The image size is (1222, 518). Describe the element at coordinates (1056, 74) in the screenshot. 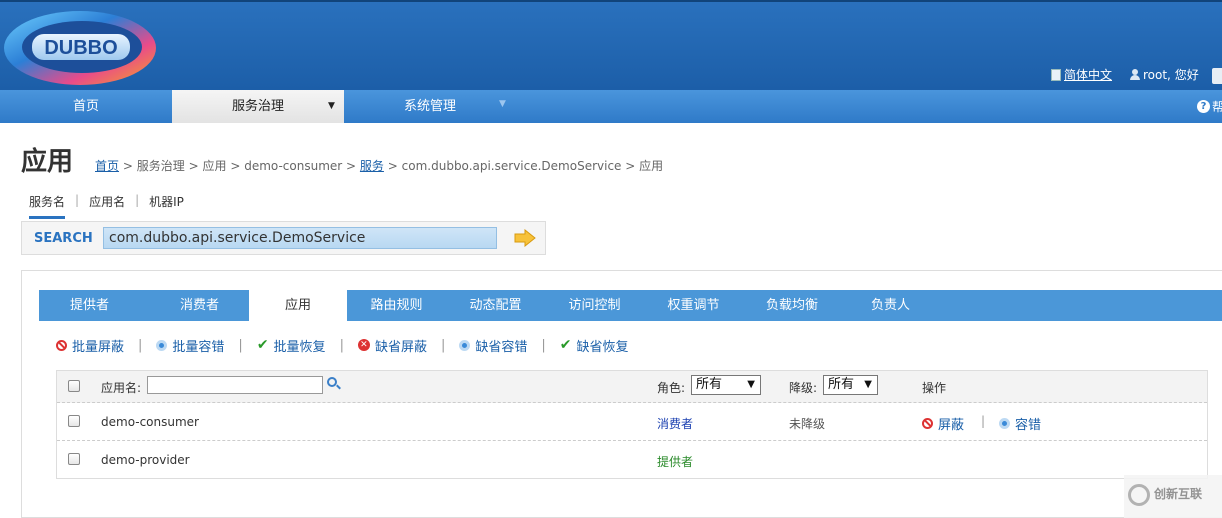

I see `document-icon` at that location.